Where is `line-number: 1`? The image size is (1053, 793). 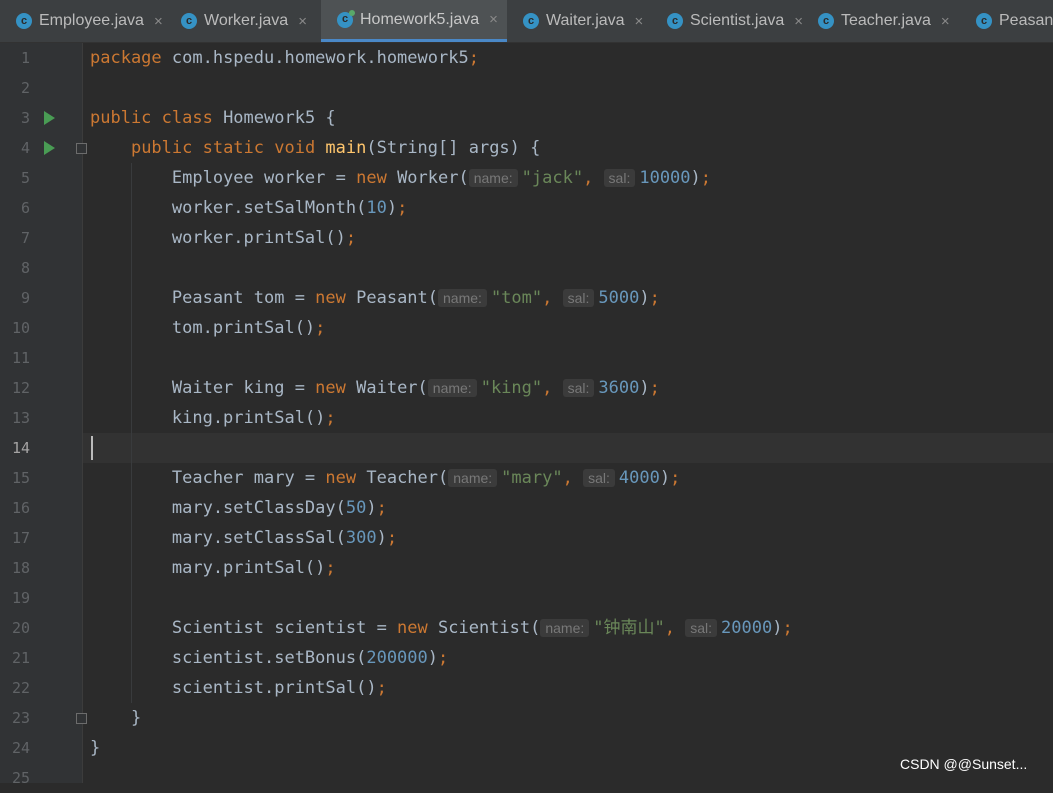
line-number: 1 is located at coordinates (25, 58).